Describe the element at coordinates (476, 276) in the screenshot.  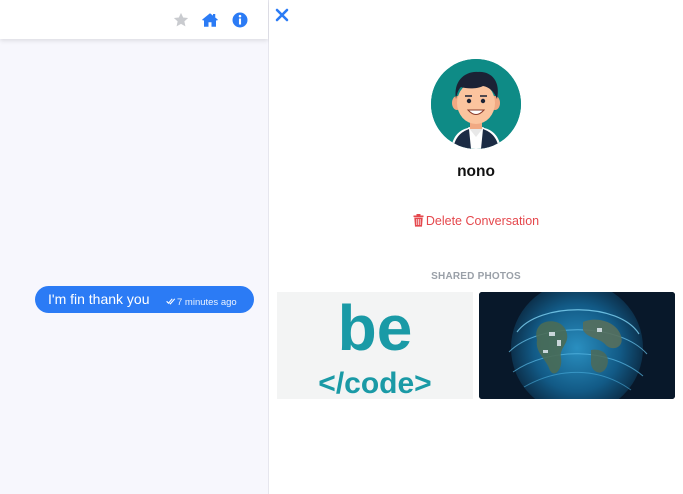
I see `shared-photos-title: SHARED PHOTOS` at that location.